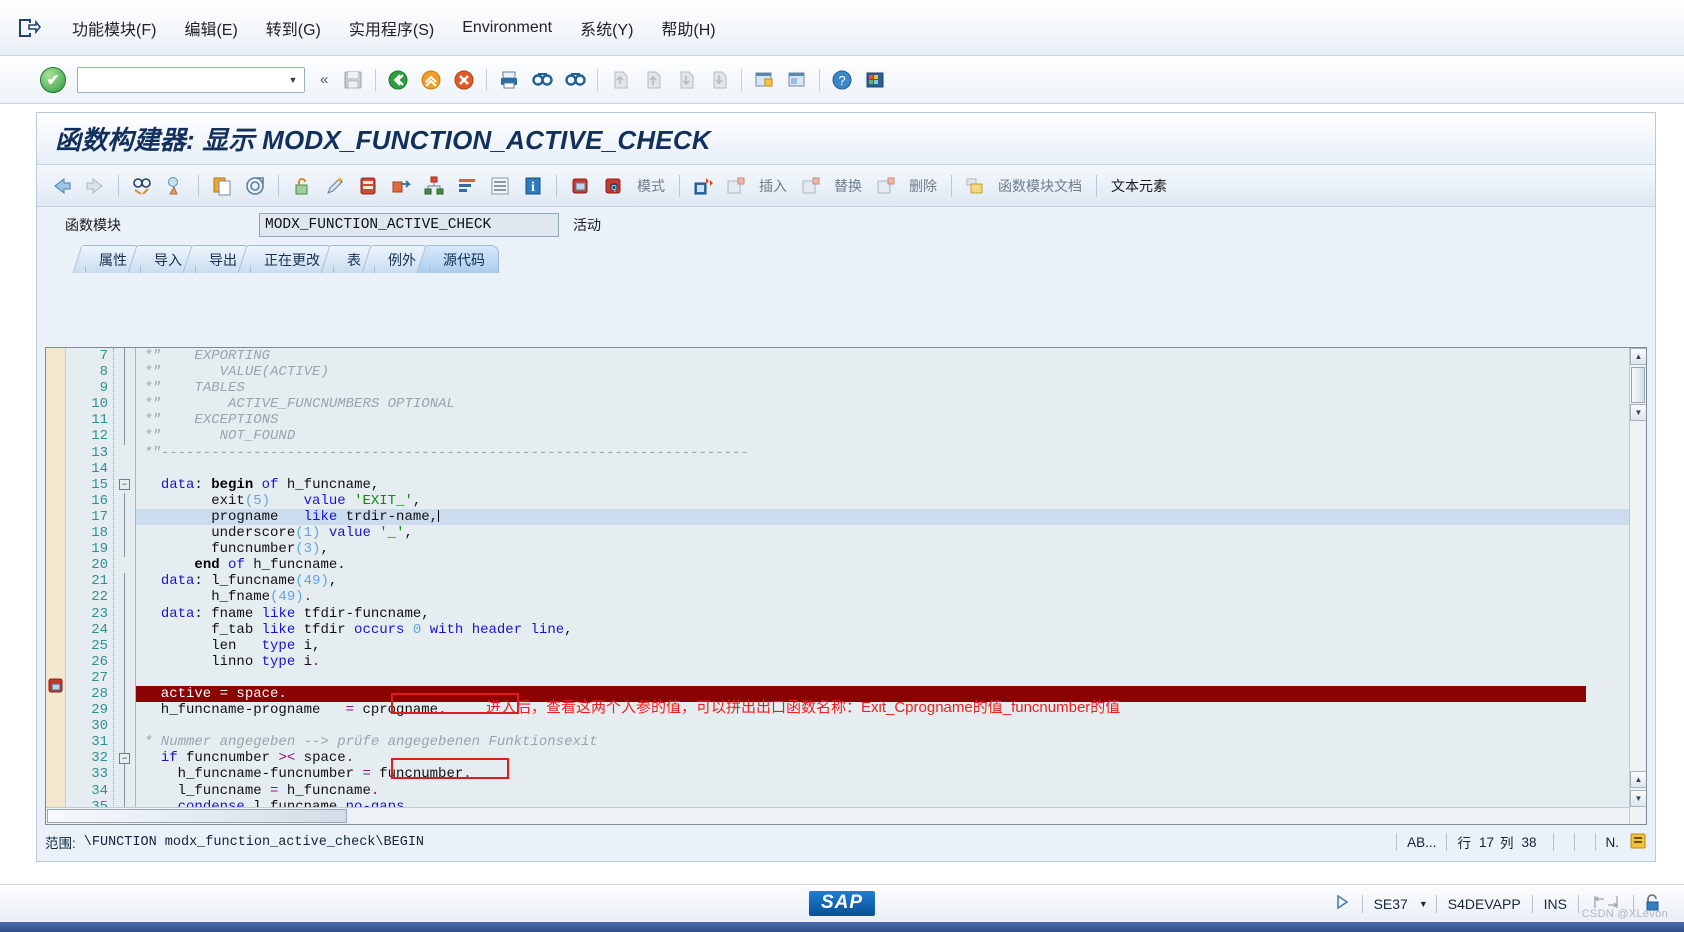 This screenshot has width=1684, height=932. I want to click on function-docs-label: 函数模块文档, so click(1040, 186).